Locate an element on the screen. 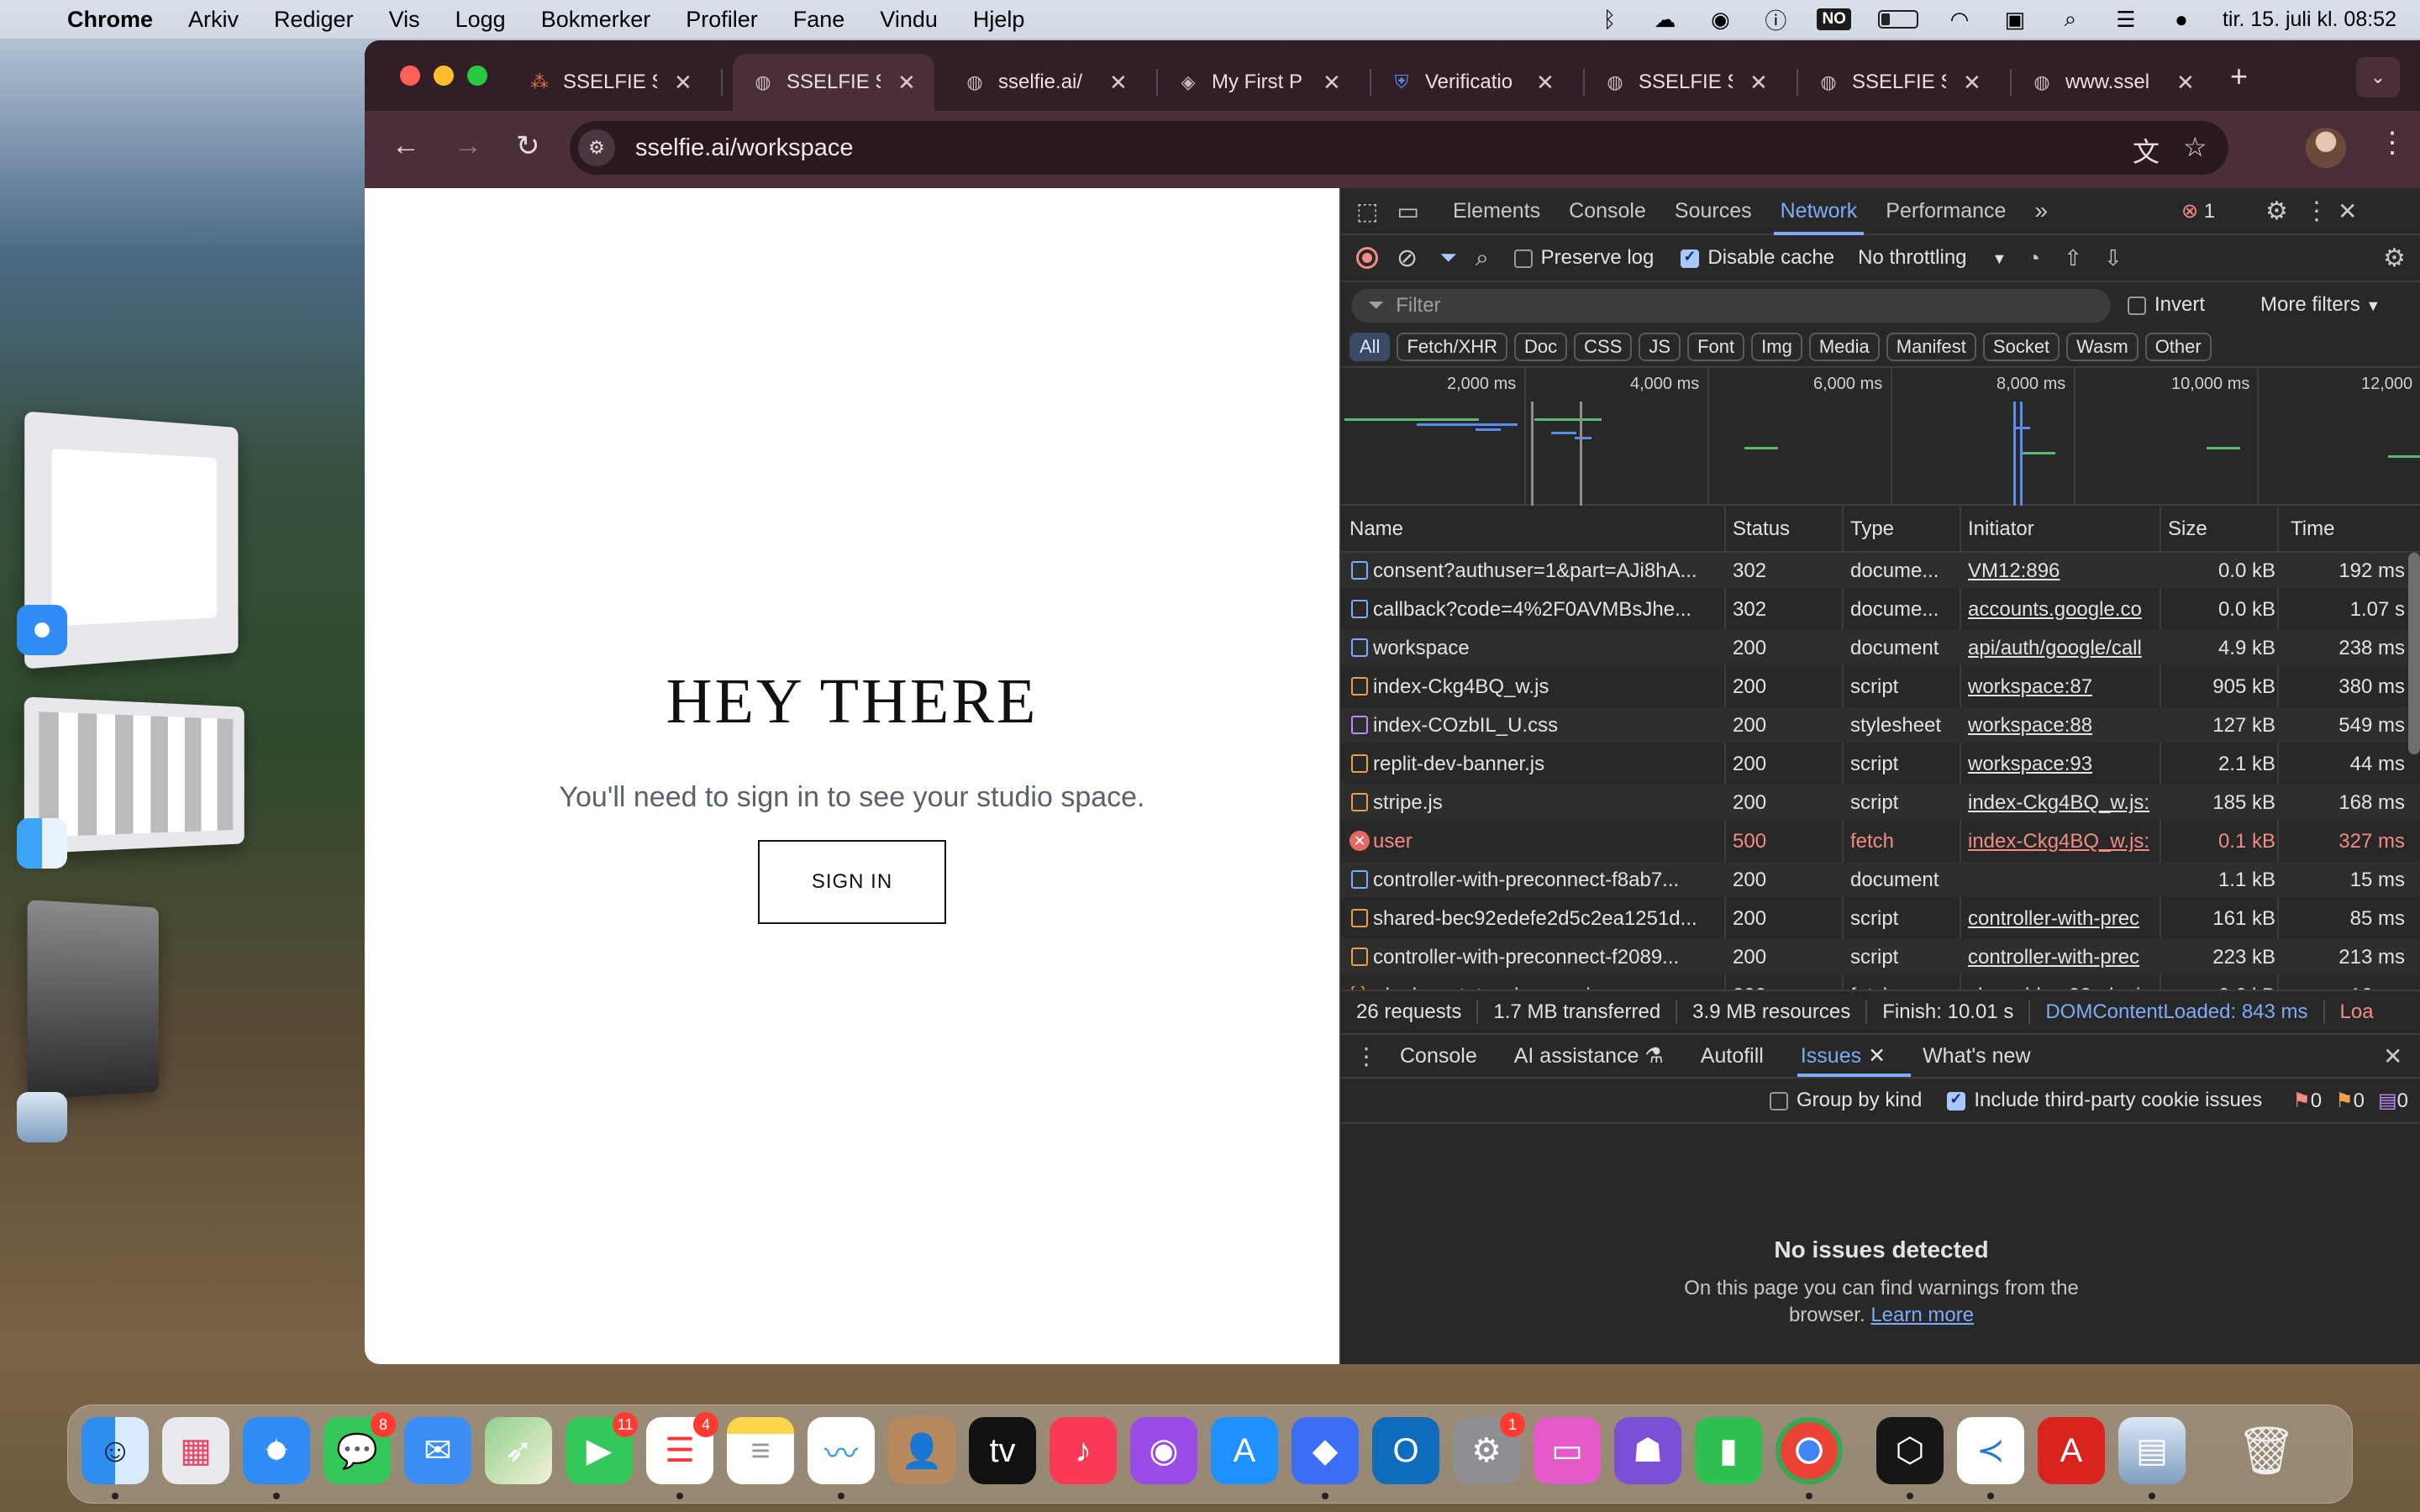 This screenshot has width=2420, height=1512. address-bar: ⚙ sselfie.ai/workspace 文 ☆ is located at coordinates (1399, 148).